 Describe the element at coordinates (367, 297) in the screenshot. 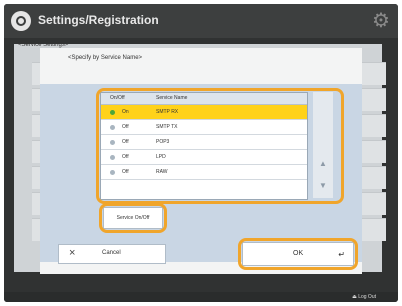

I see `logout-label: Log Out` at that location.